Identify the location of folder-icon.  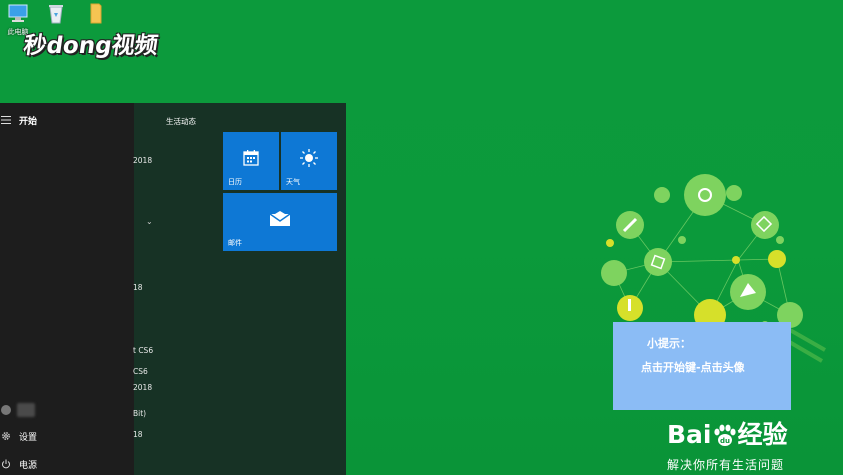
(96, 13).